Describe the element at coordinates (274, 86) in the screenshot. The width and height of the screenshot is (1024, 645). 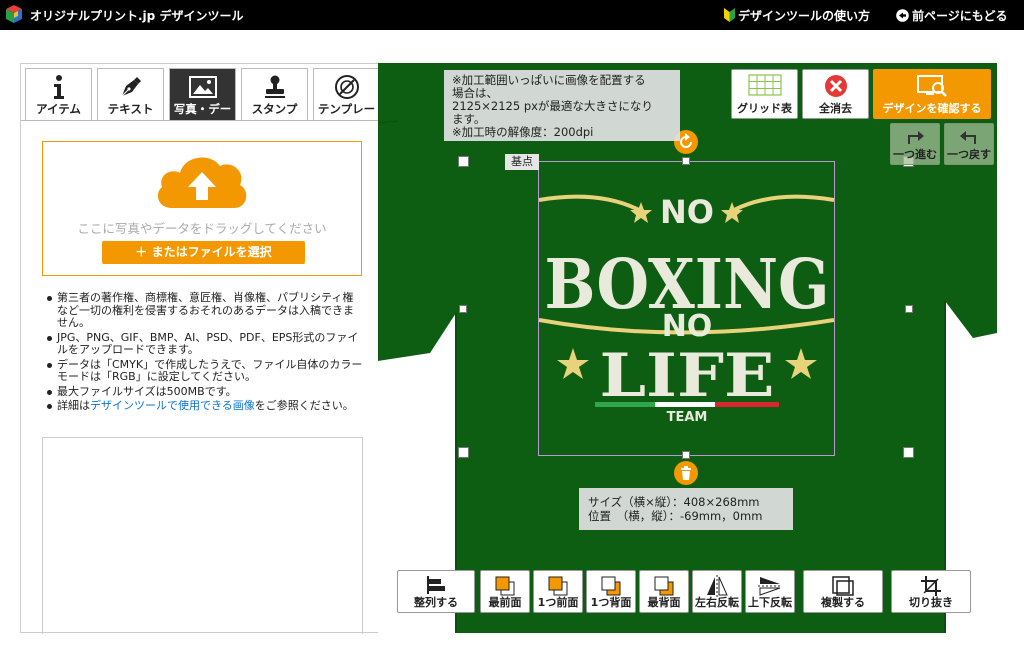
I see `stamp-icon` at that location.